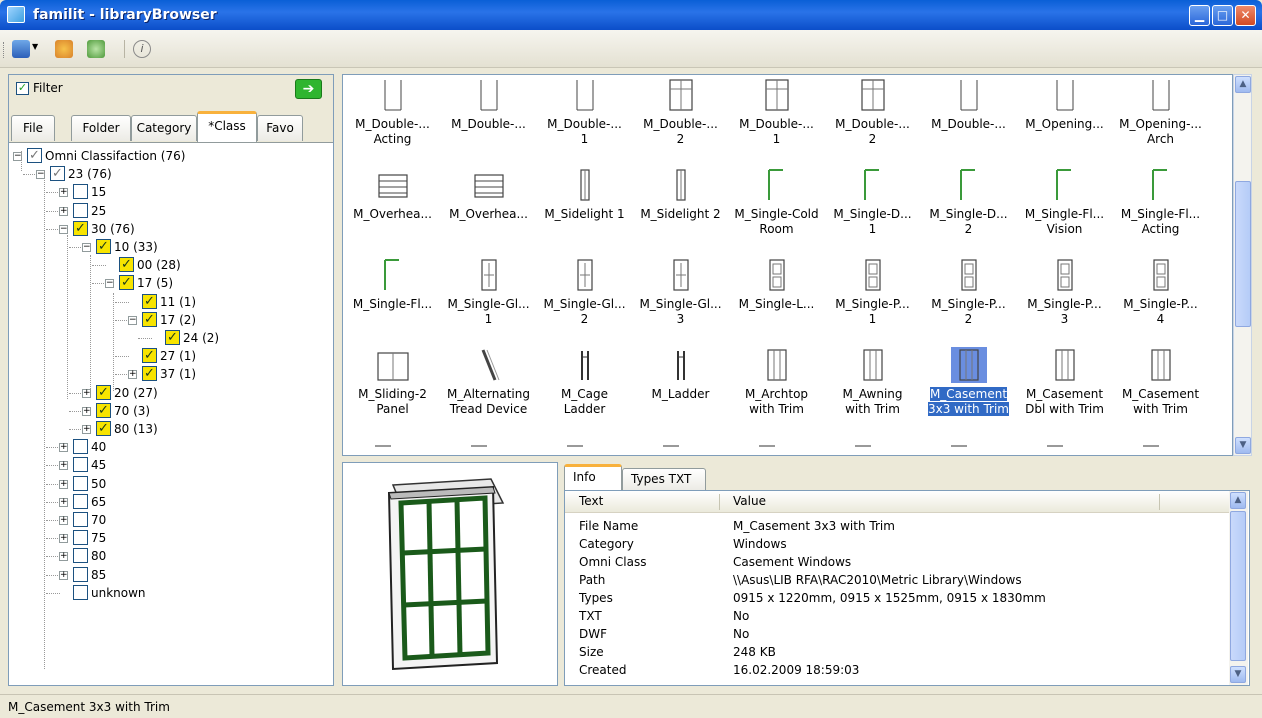 This screenshot has width=1262, height=718. Describe the element at coordinates (33, 128) in the screenshot. I see `tab-file: File` at that location.